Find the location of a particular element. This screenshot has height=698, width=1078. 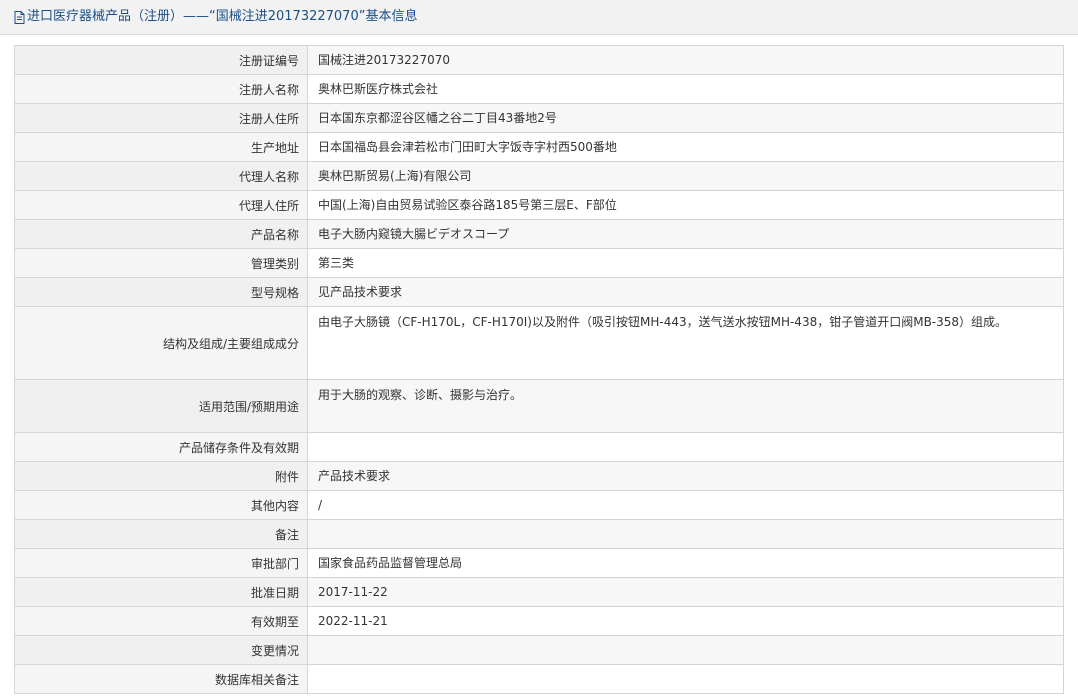

row-label: 注册证编号 is located at coordinates (161, 60).